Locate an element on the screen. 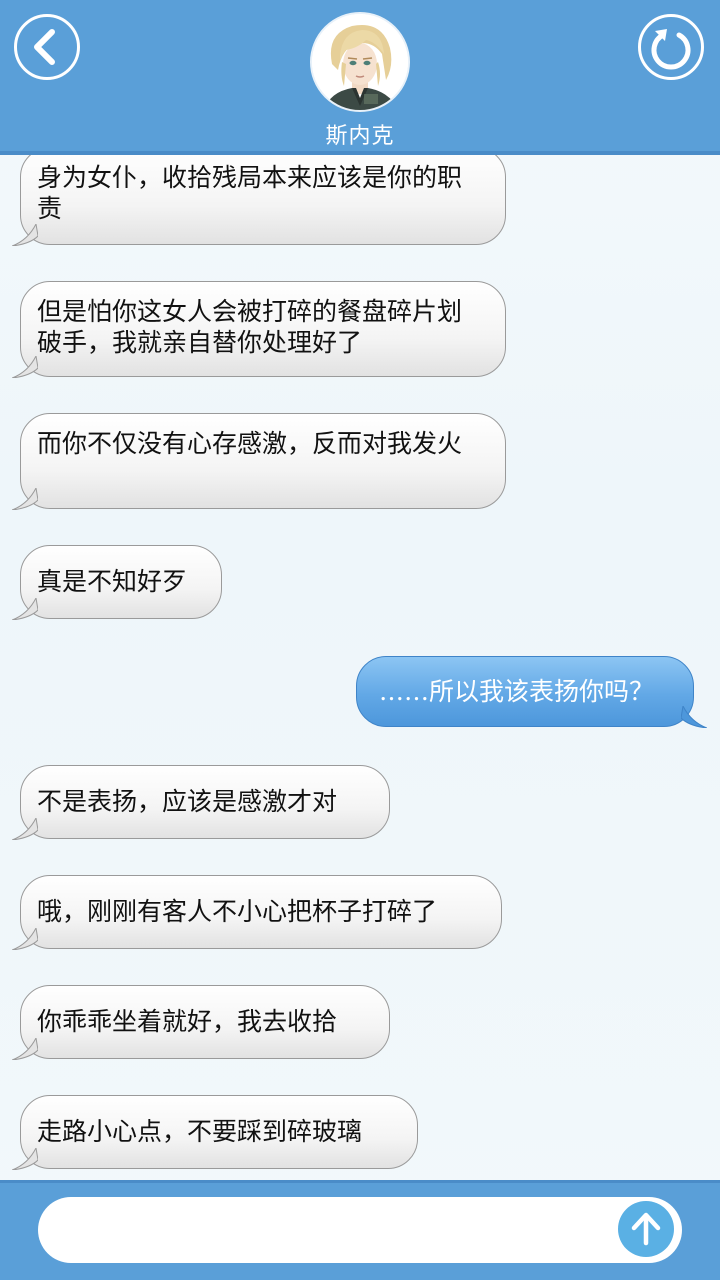 Image resolution: width=720 pixels, height=1280 pixels. message-text: 你乖乖坐着就好，我去收拾 is located at coordinates (187, 1021).